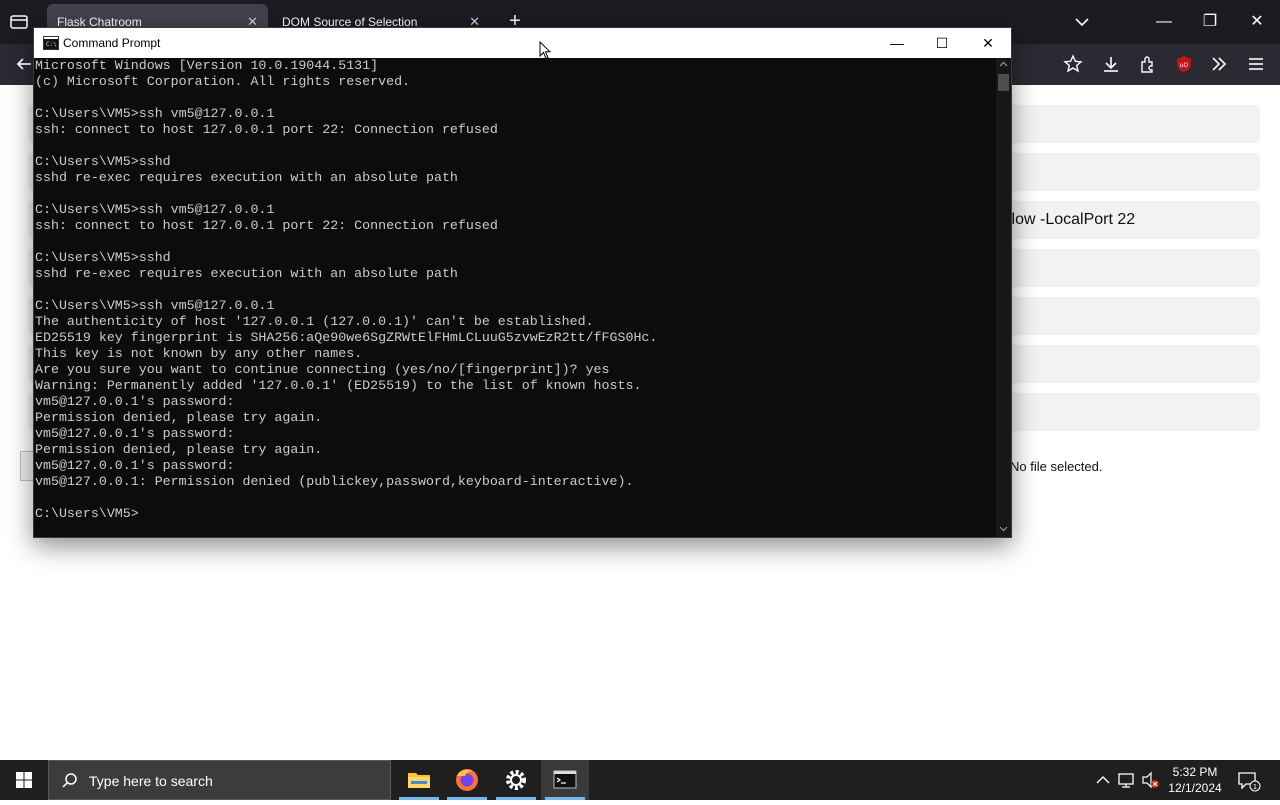 Image resolution: width=1280 pixels, height=805 pixels. I want to click on taskbar-settings, so click(516, 780).